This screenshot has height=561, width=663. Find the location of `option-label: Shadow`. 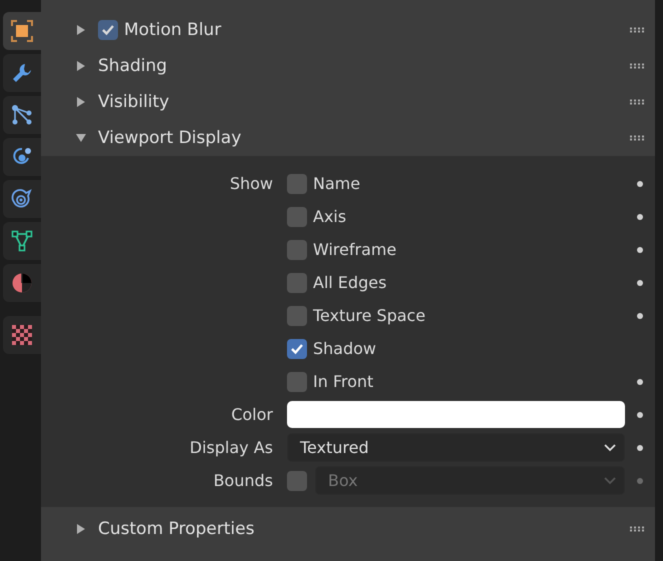

option-label: Shadow is located at coordinates (344, 348).